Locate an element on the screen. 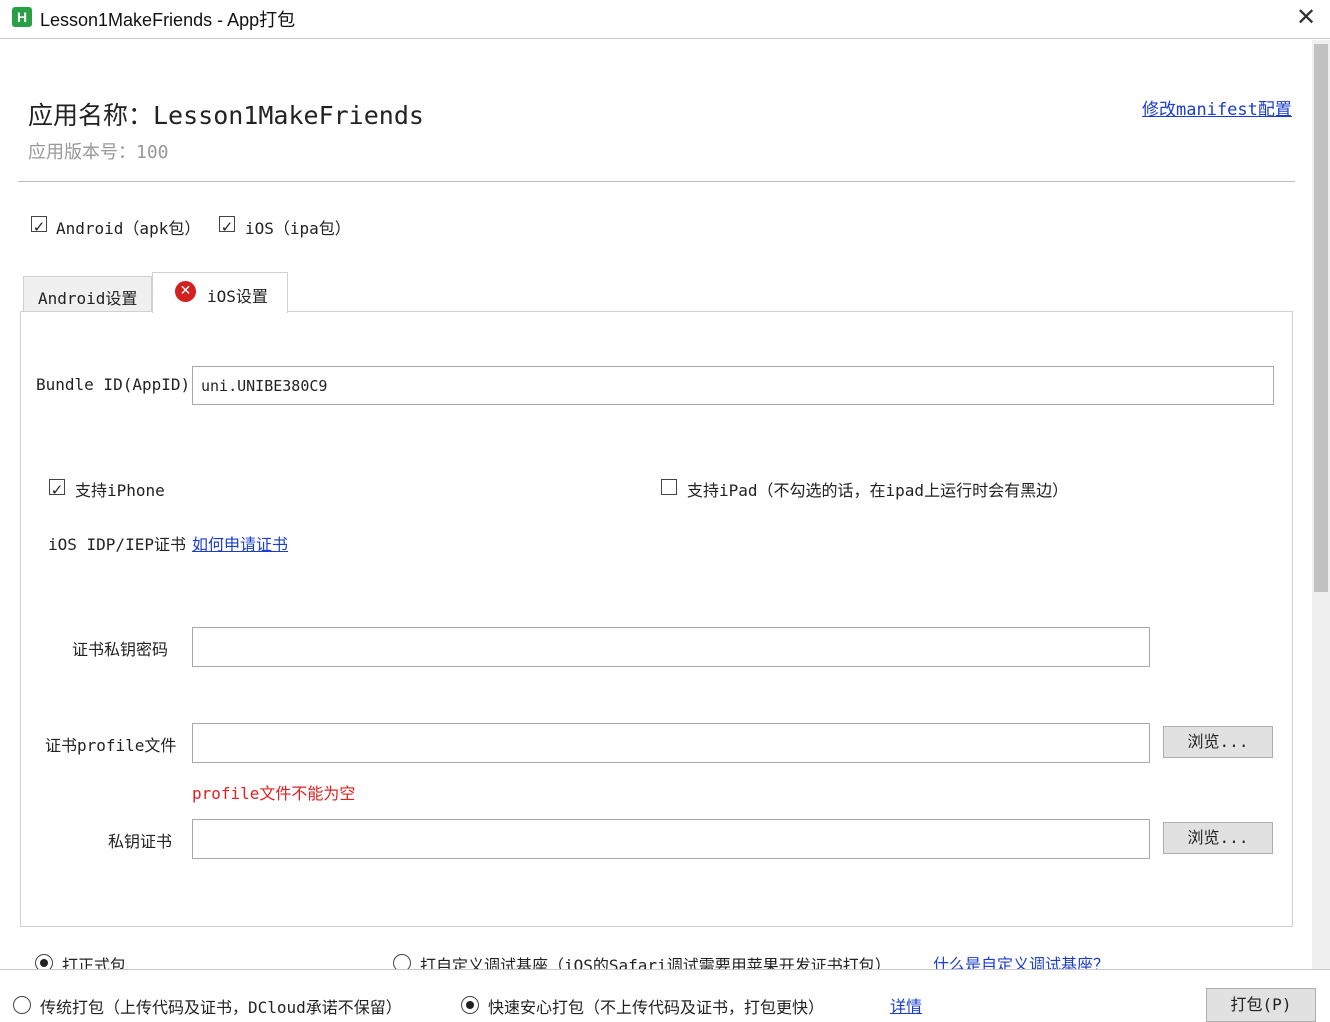 This screenshot has height=1022, width=1330. error-icon: ✕ is located at coordinates (185, 291).